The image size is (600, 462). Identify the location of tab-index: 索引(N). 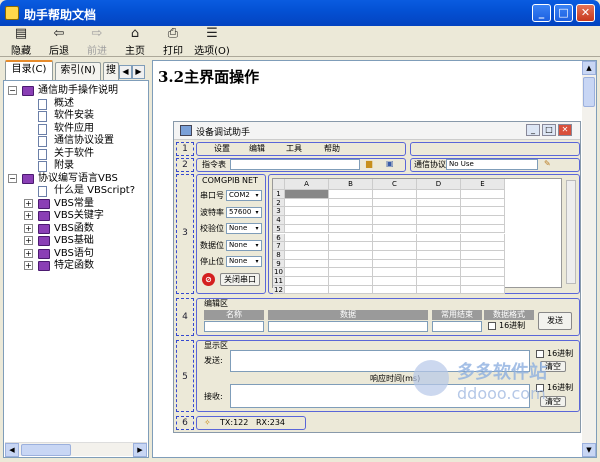
(78, 71).